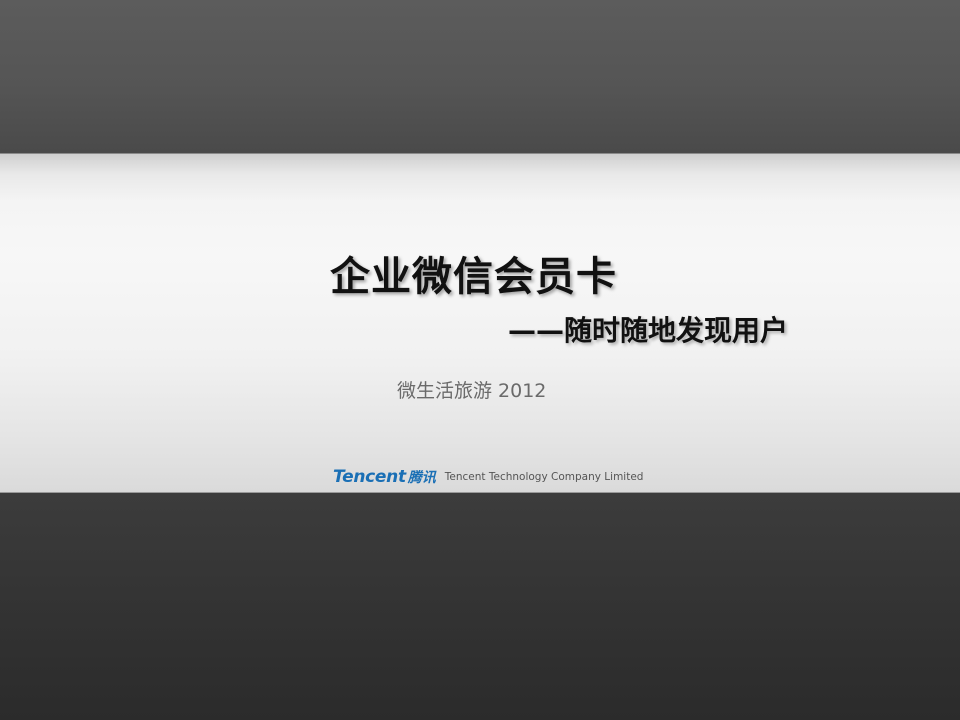  Describe the element at coordinates (473, 277) in the screenshot. I see `slide-title: 企业微信会员卡` at that location.